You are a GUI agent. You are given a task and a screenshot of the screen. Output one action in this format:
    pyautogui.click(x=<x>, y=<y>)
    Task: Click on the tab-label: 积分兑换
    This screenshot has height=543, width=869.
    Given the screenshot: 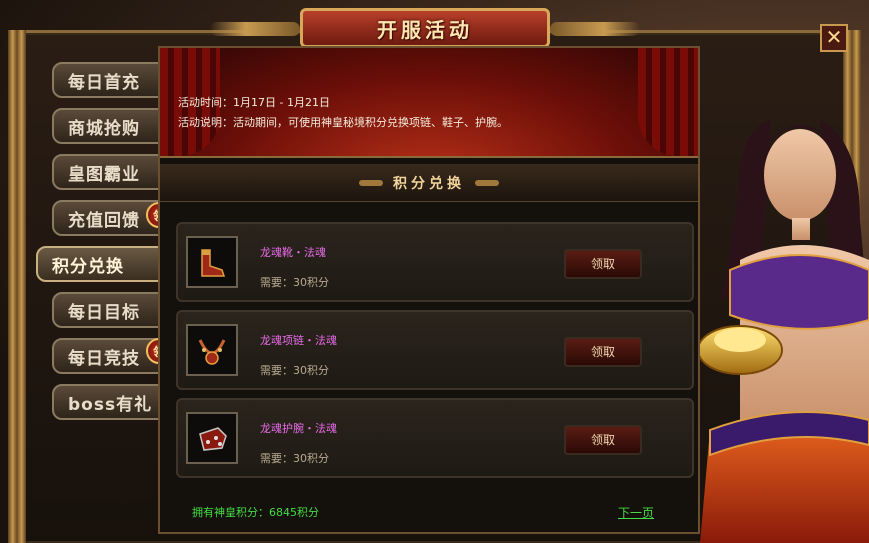 What is the action you would take?
    pyautogui.click(x=88, y=266)
    